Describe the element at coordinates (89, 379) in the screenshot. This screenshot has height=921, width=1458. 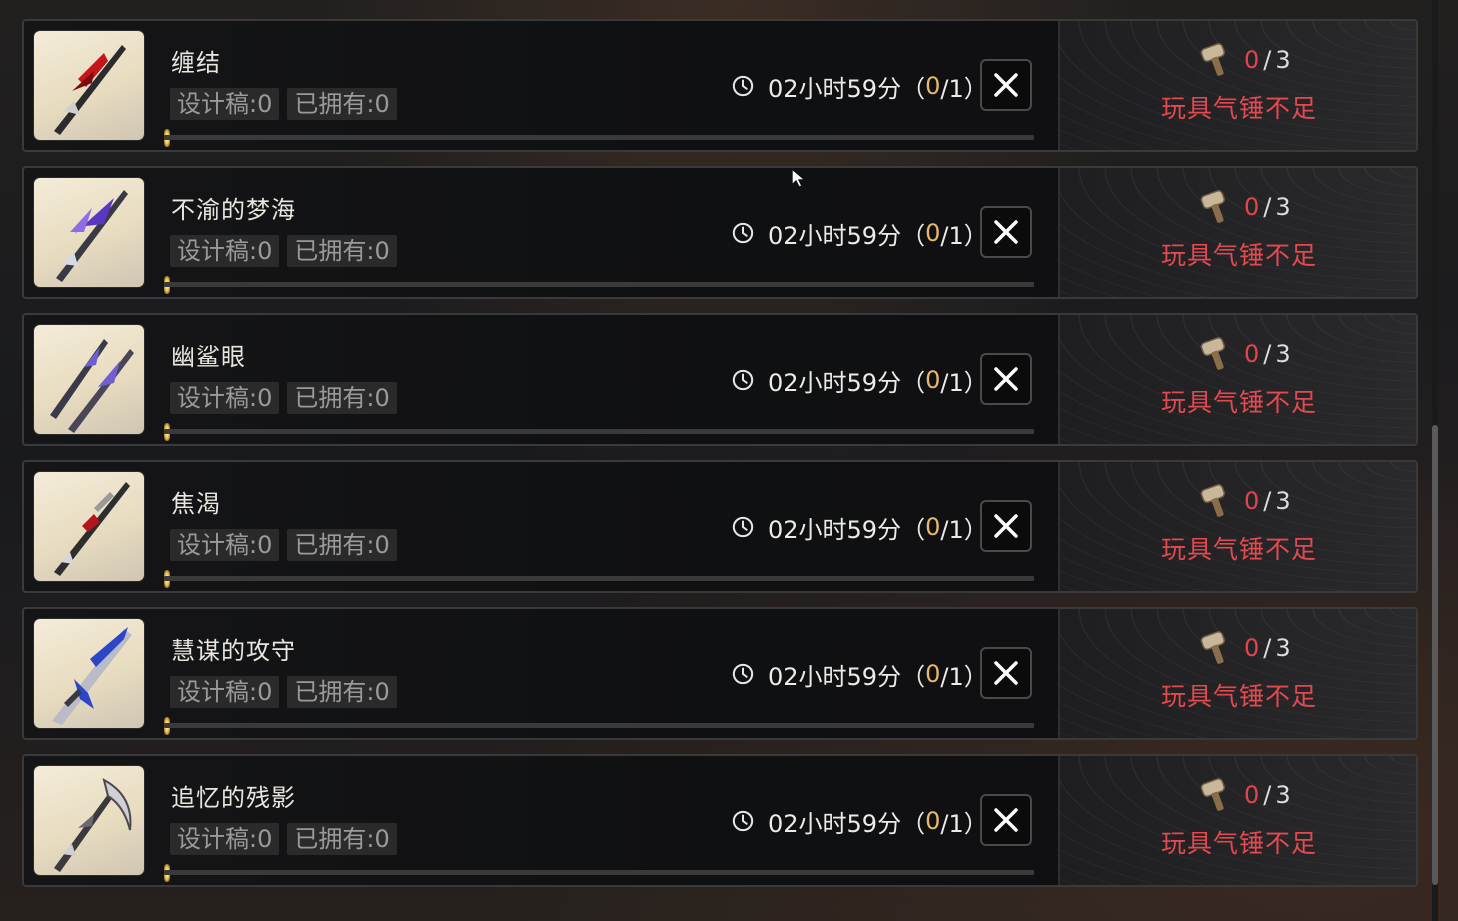
I see `twin-blades-icon` at that location.